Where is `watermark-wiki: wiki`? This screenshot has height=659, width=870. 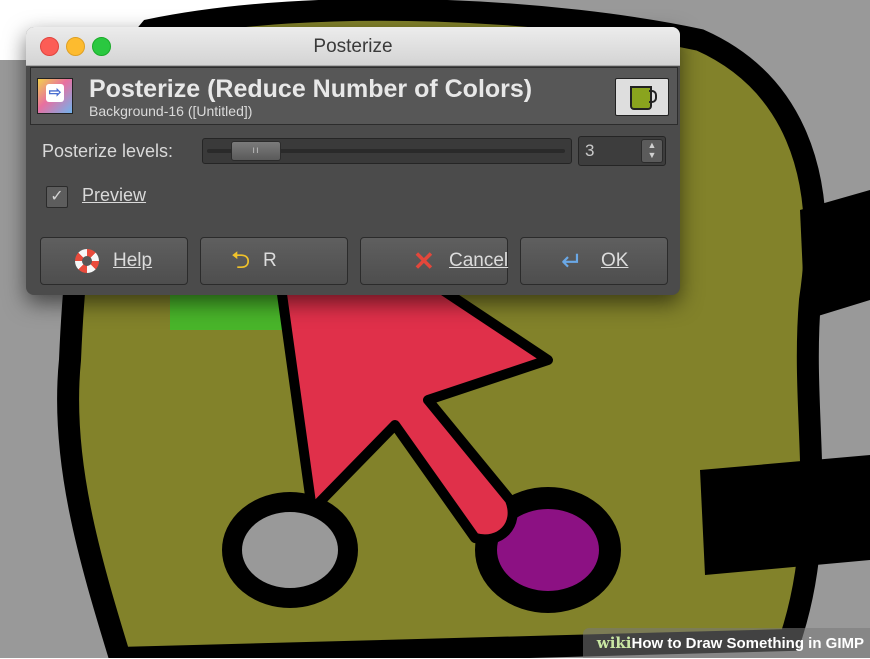 watermark-wiki: wiki is located at coordinates (614, 643).